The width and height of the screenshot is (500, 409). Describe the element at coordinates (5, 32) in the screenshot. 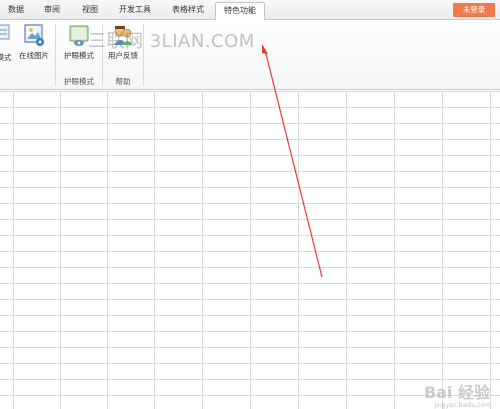

I see `partial-mode-icon` at that location.